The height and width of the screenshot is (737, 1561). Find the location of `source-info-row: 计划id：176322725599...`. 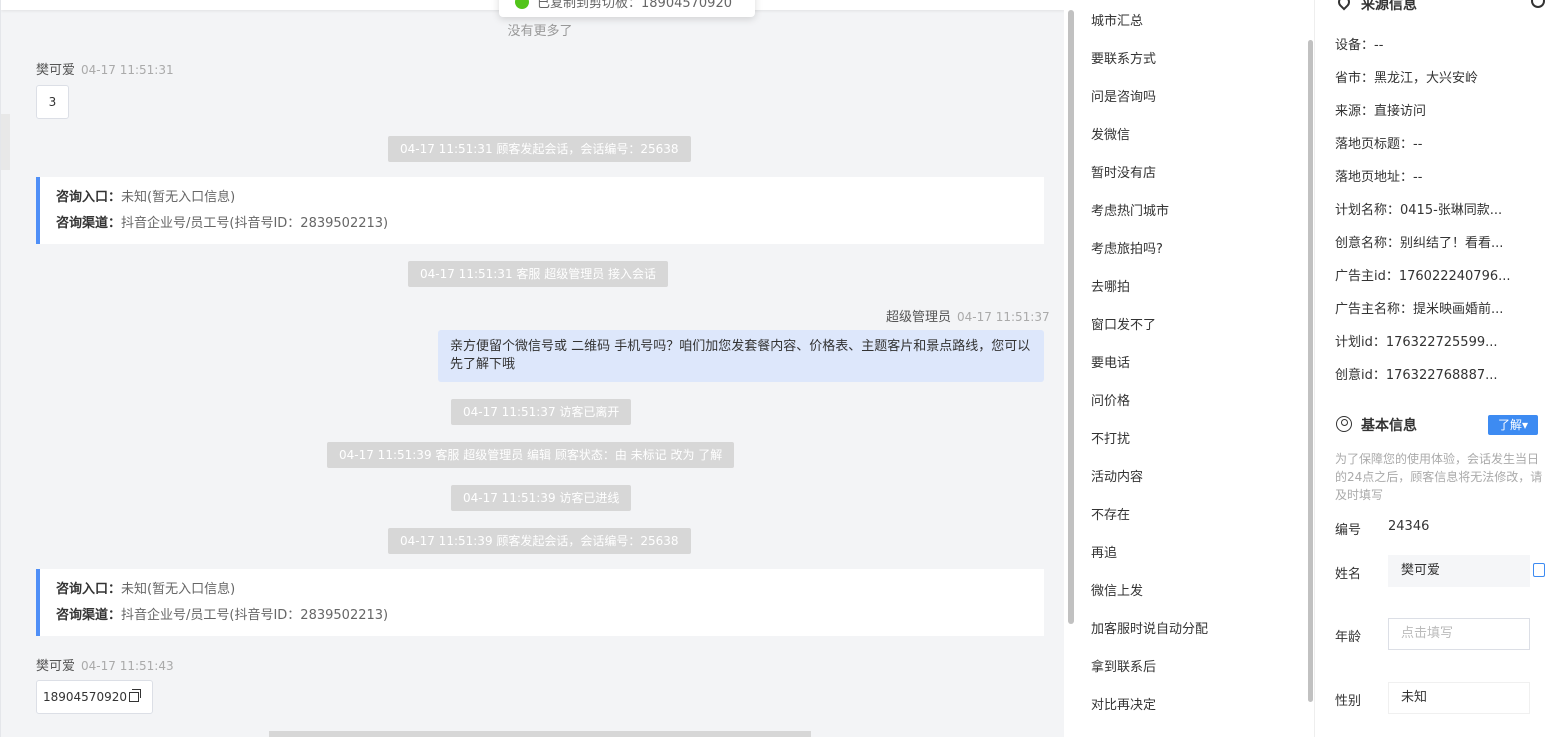

source-info-row: 计划id：176322725599... is located at coordinates (1416, 342).